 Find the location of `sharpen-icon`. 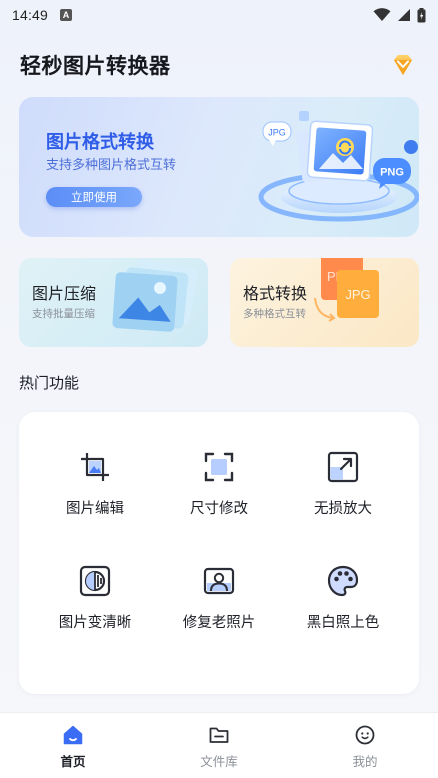

sharpen-icon is located at coordinates (95, 581).